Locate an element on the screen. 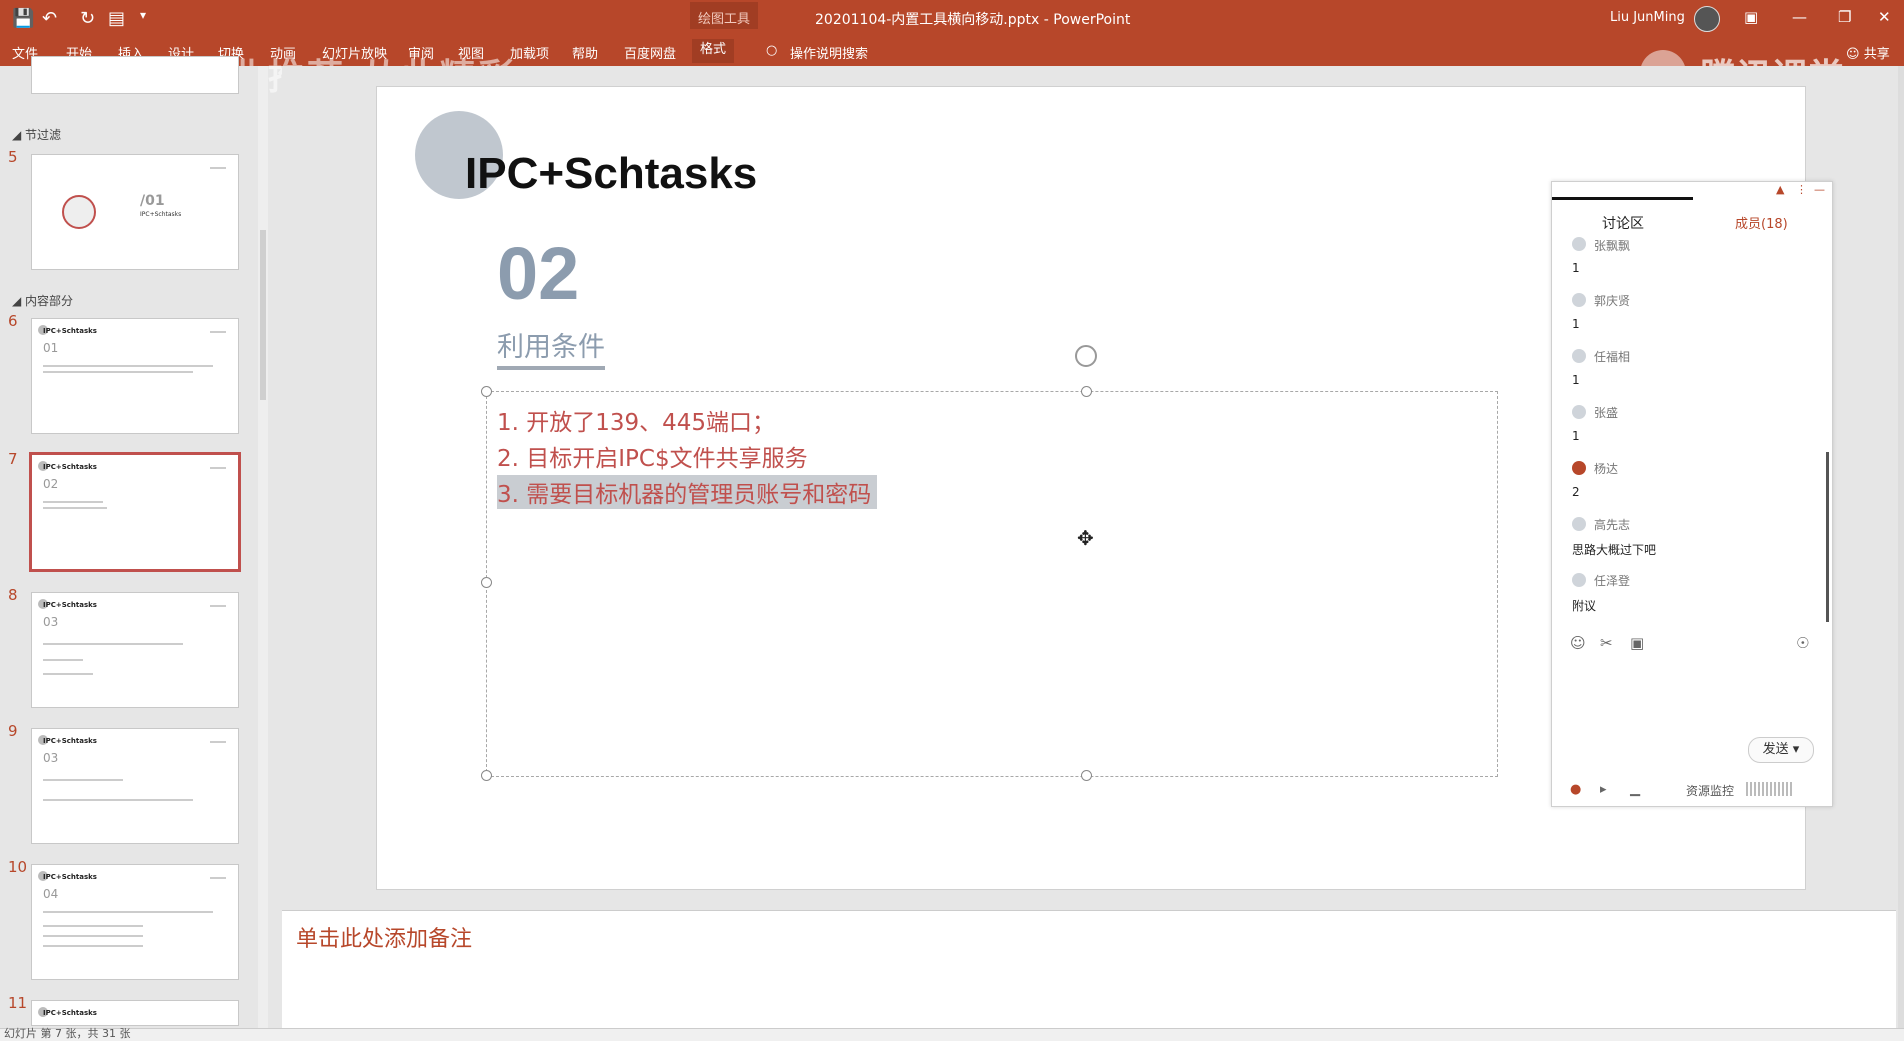 The height and width of the screenshot is (1041, 1904). bullet-item-selected: 3. 需要目标机器的管理员账号和密码 is located at coordinates (687, 492).